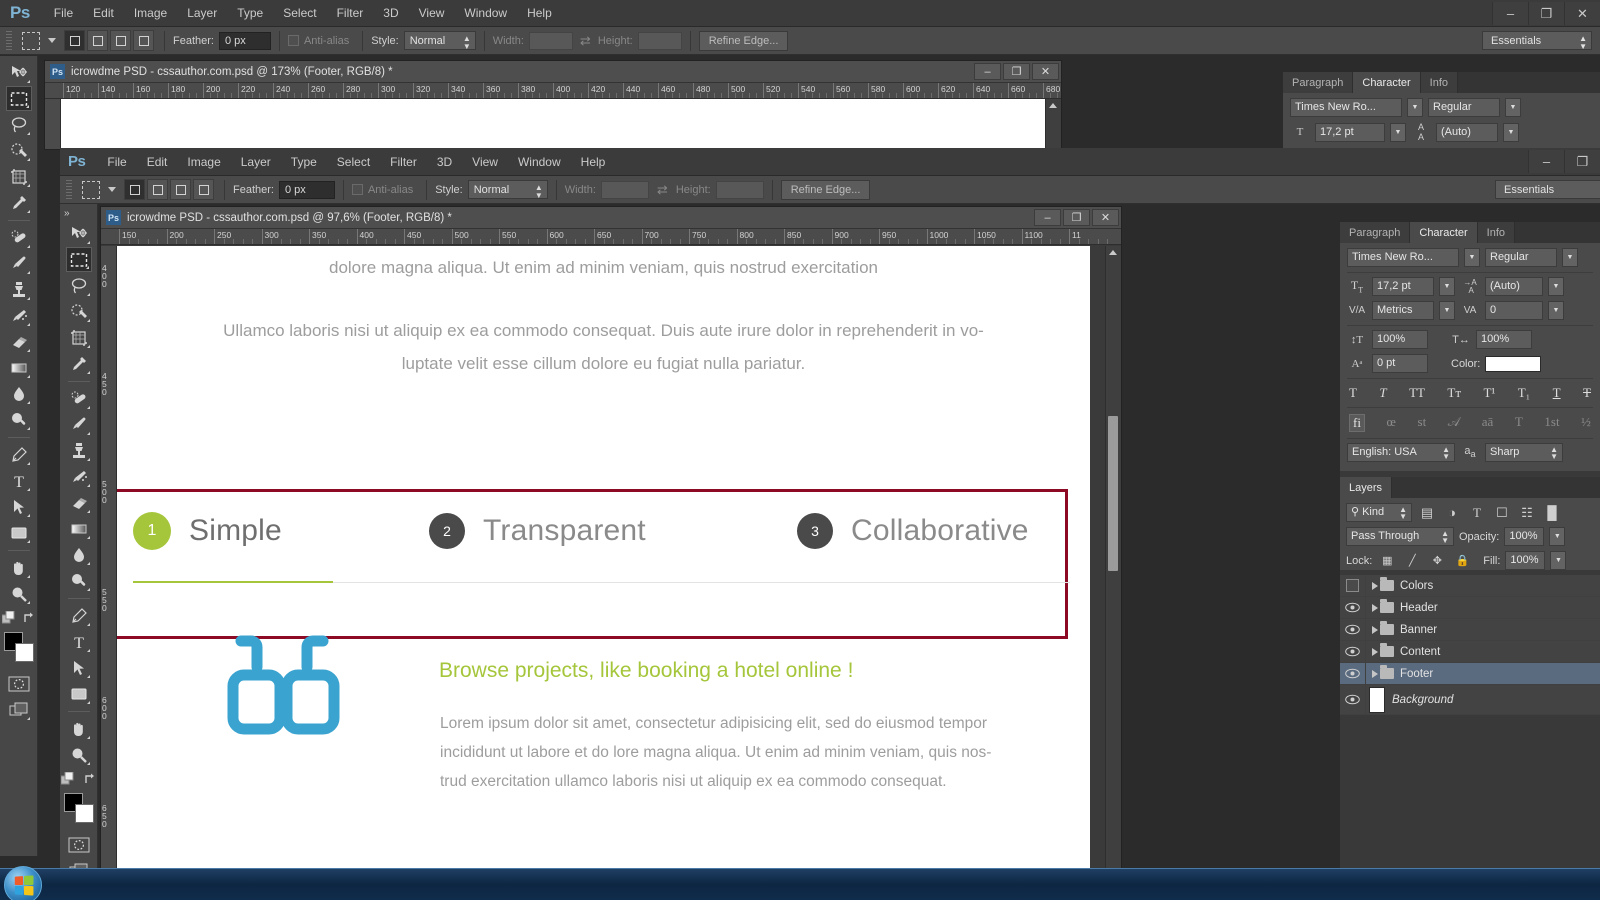  Describe the element at coordinates (31, 40) in the screenshot. I see `rectangular-marquee-icon` at that location.